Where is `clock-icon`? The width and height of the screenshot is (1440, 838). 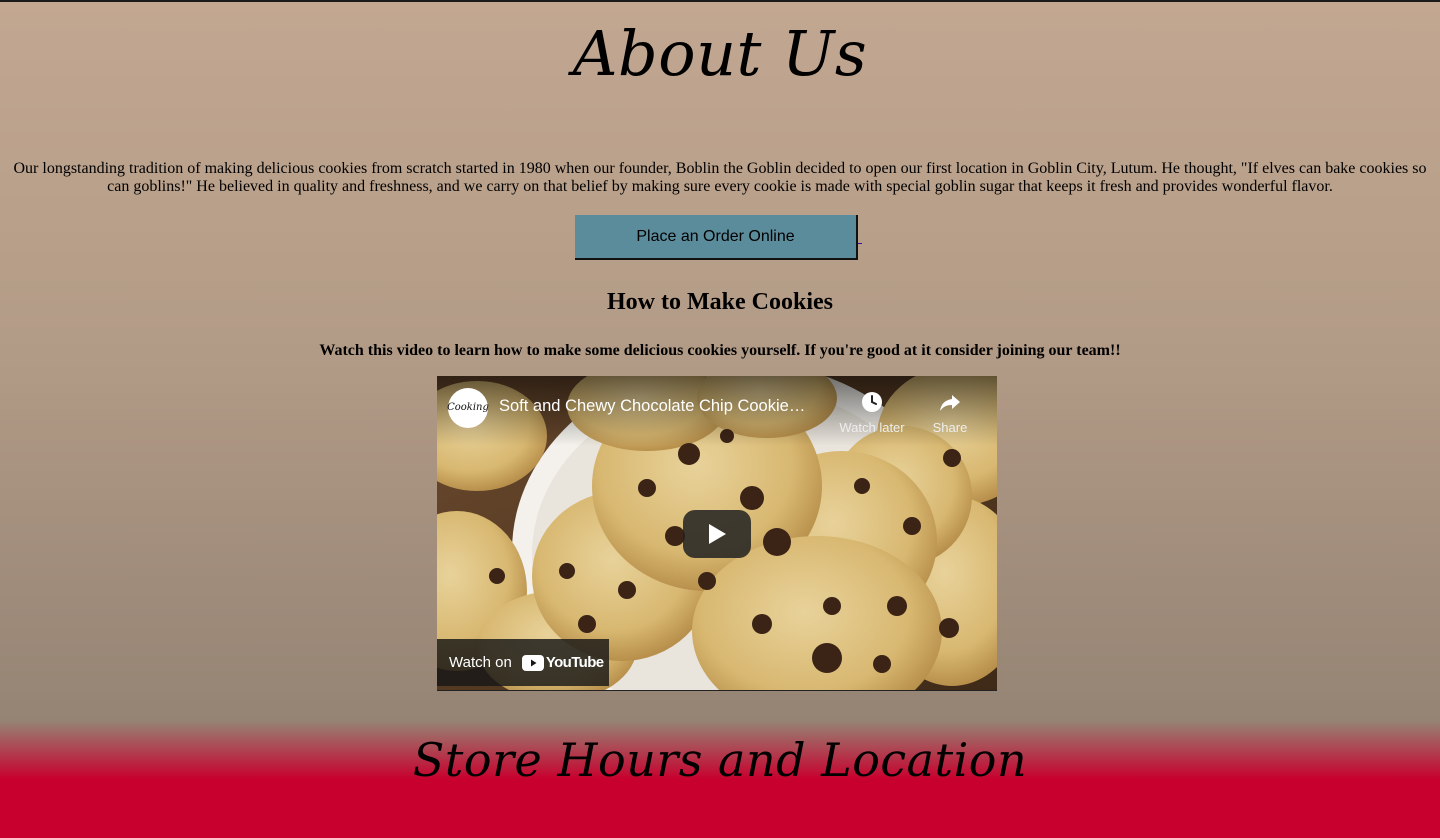
clock-icon is located at coordinates (872, 402).